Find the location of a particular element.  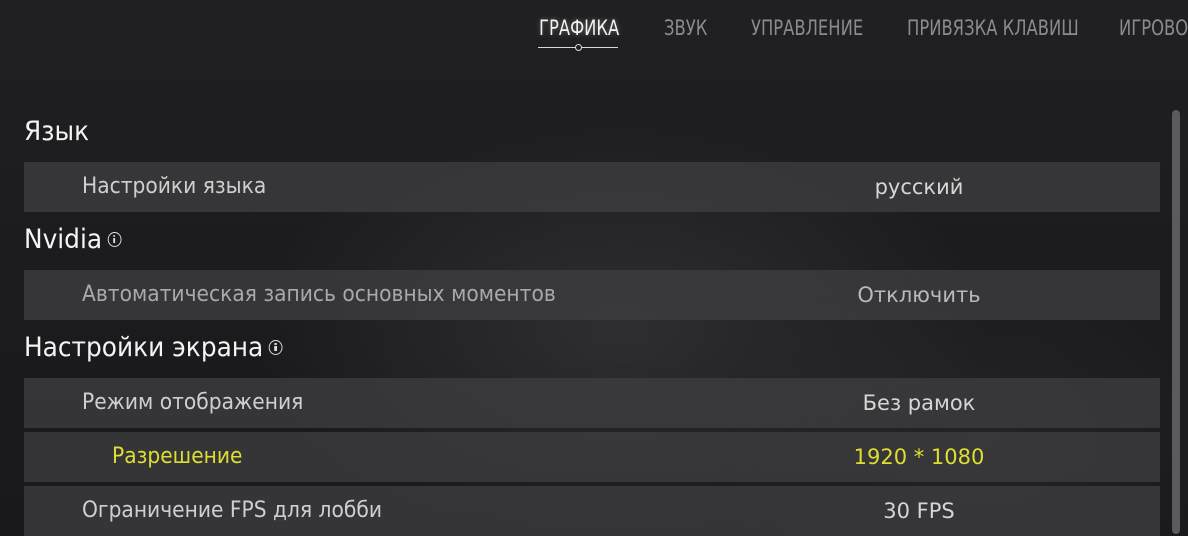

tab-gameplay: ИГРОВО is located at coordinates (1153, 28).